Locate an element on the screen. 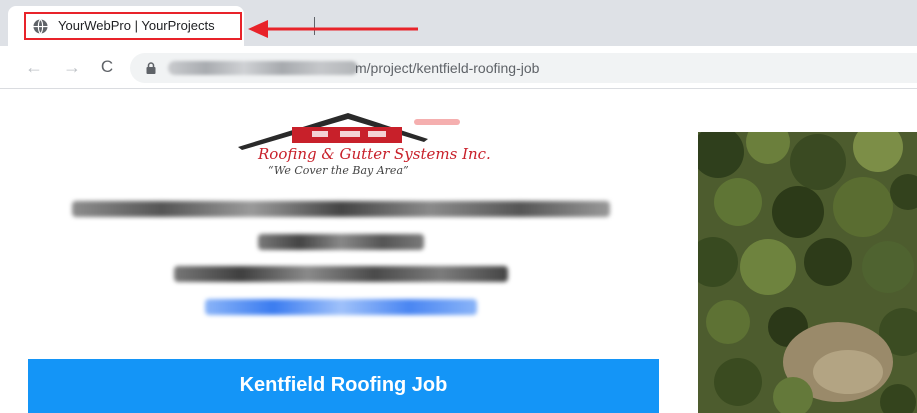  project-title-banner: Kentfield Roofing Job is located at coordinates (343, 386).